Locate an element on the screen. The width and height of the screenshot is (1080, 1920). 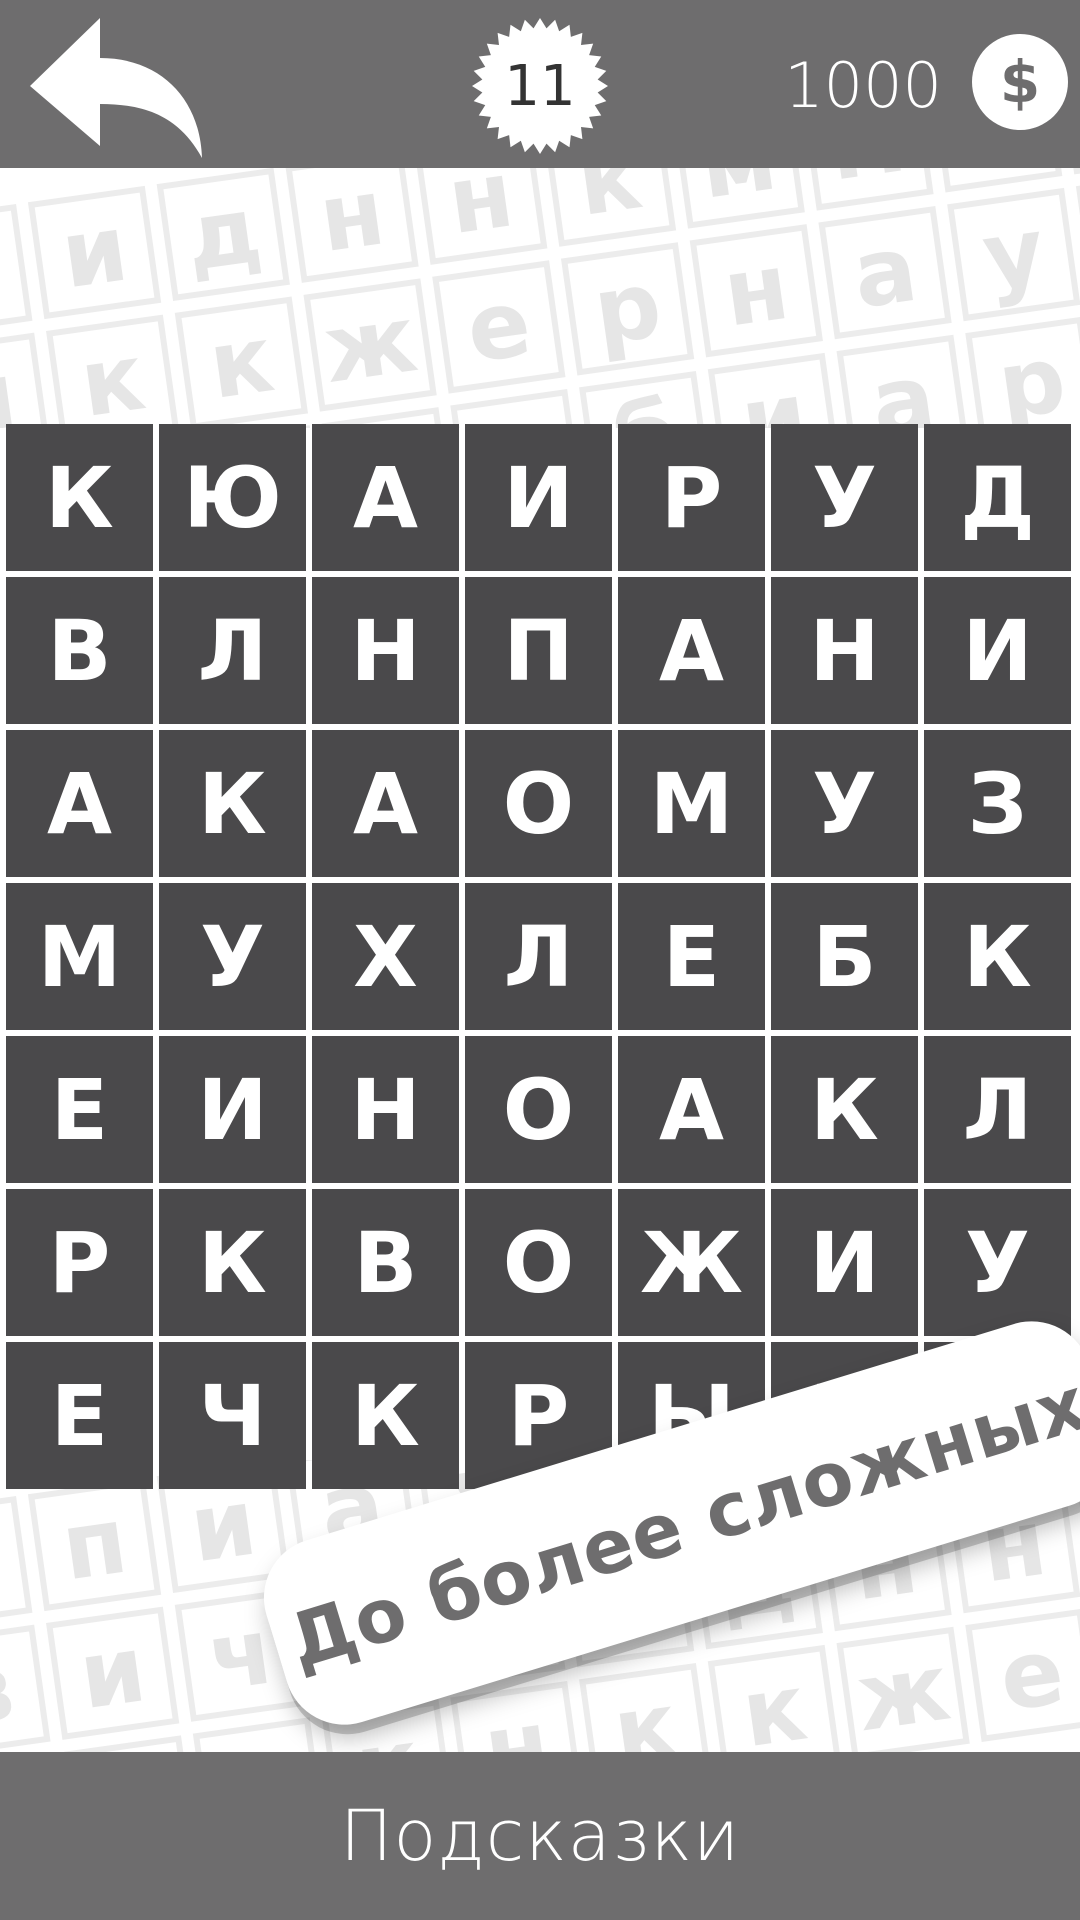
background-tile: д is located at coordinates (223, 235).